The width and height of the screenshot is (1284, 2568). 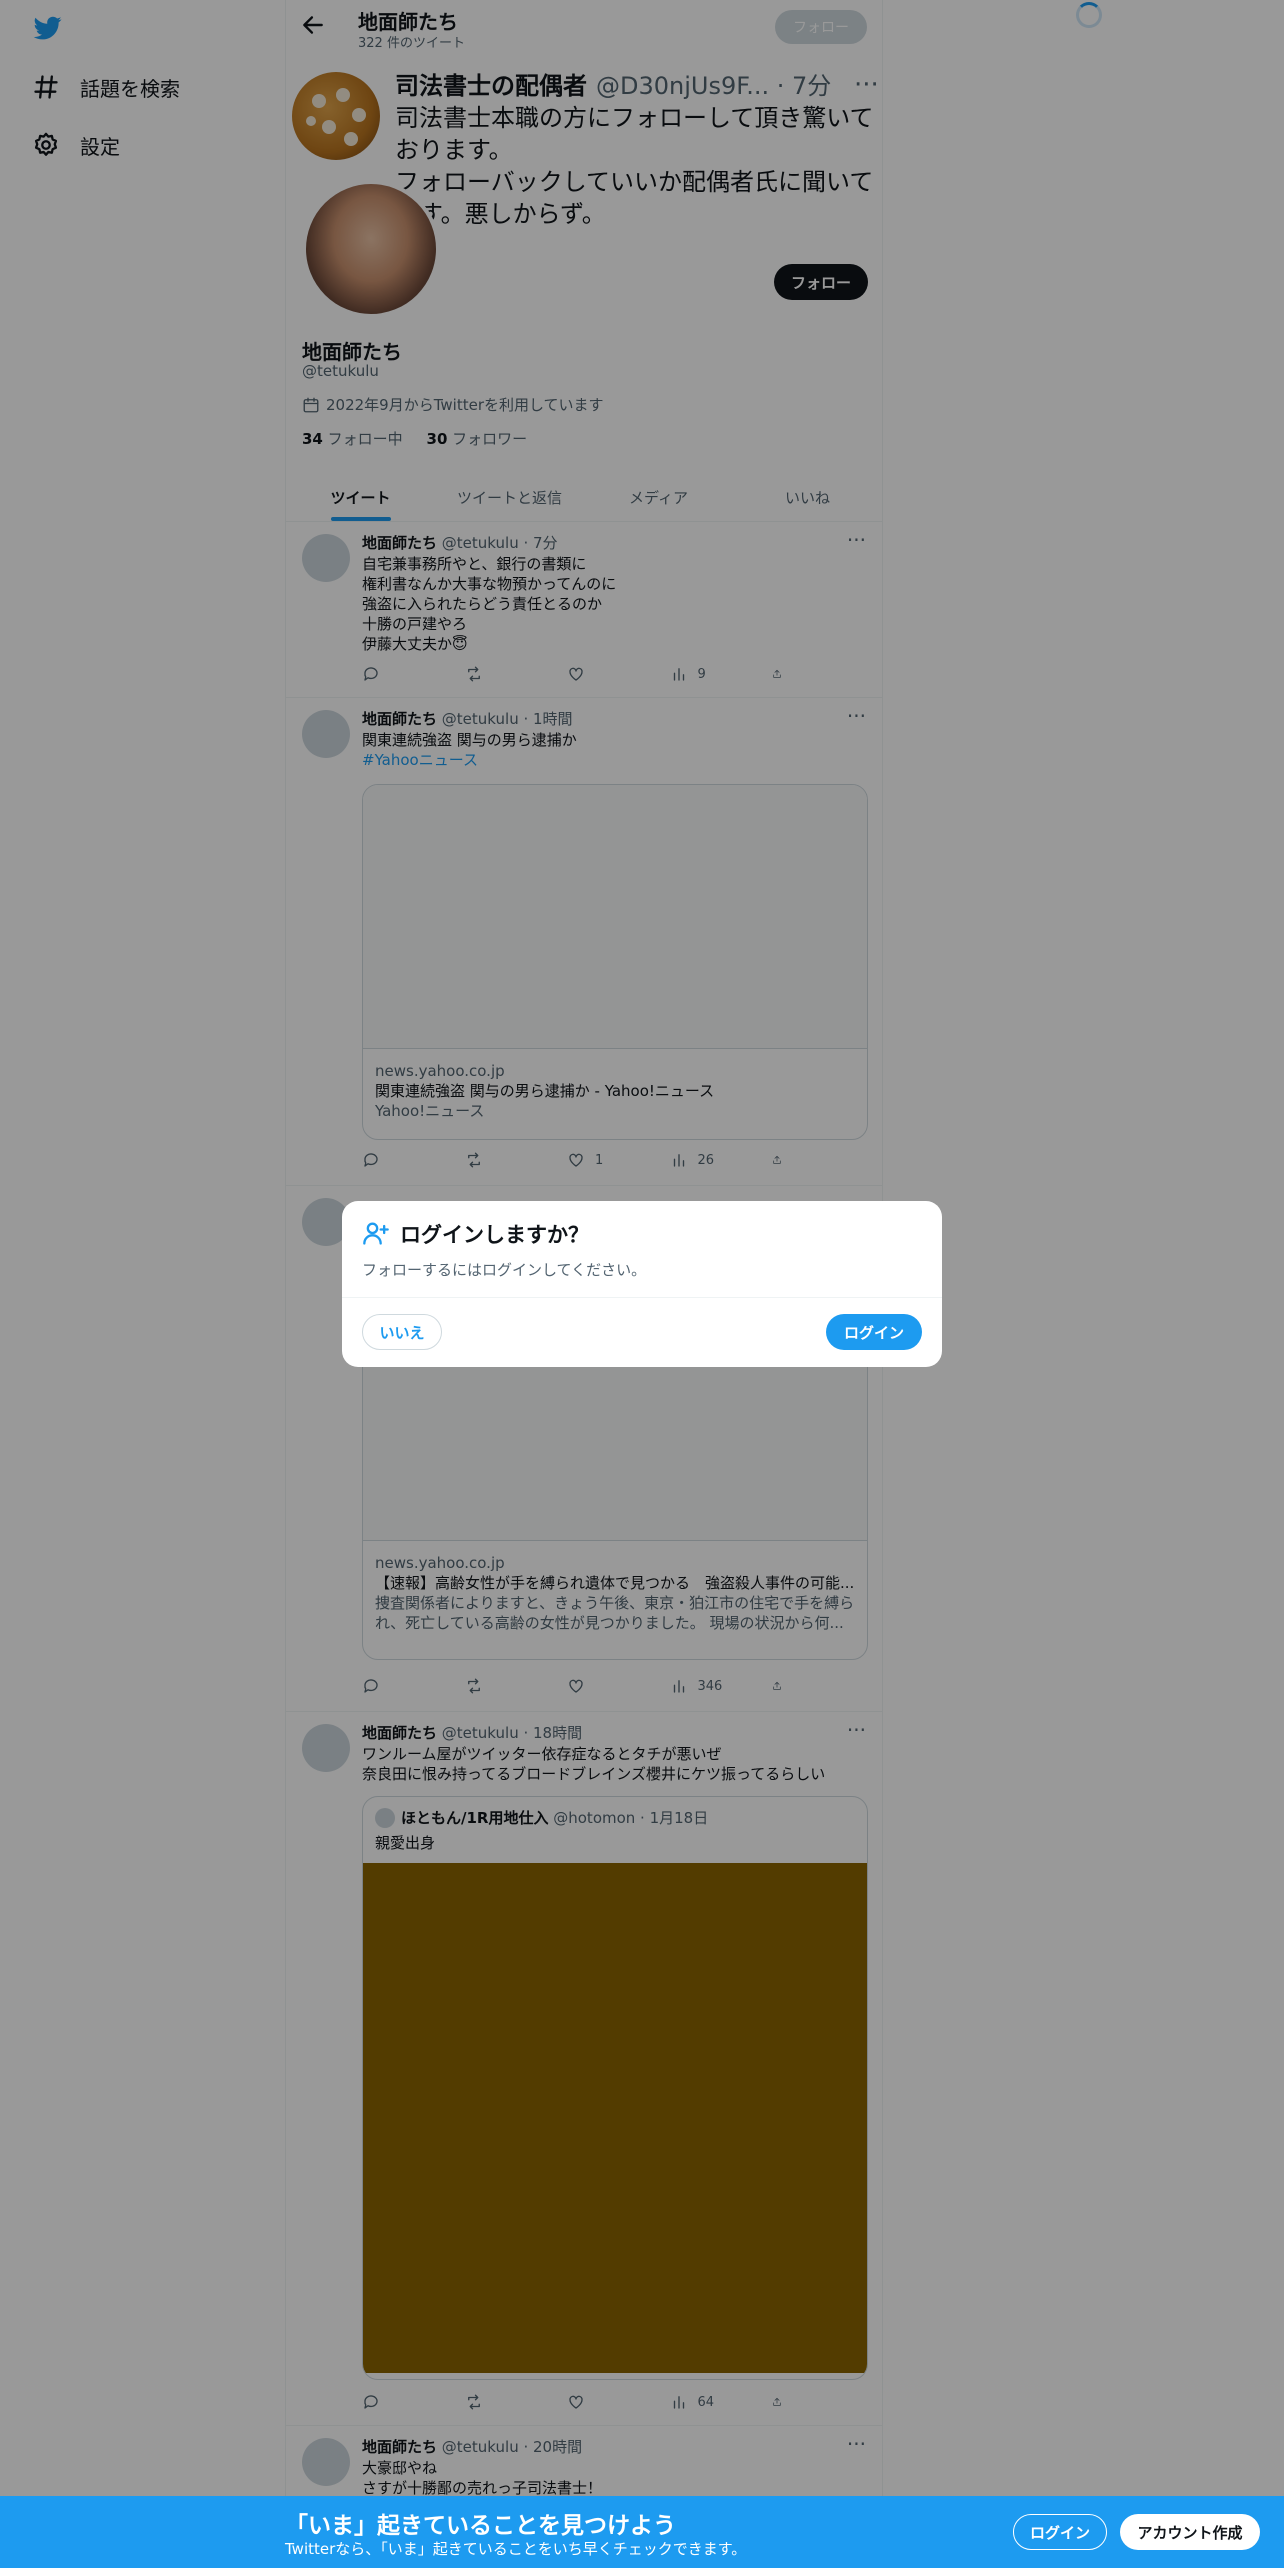 What do you see at coordinates (642, 1297) in the screenshot?
I see `divider` at bounding box center [642, 1297].